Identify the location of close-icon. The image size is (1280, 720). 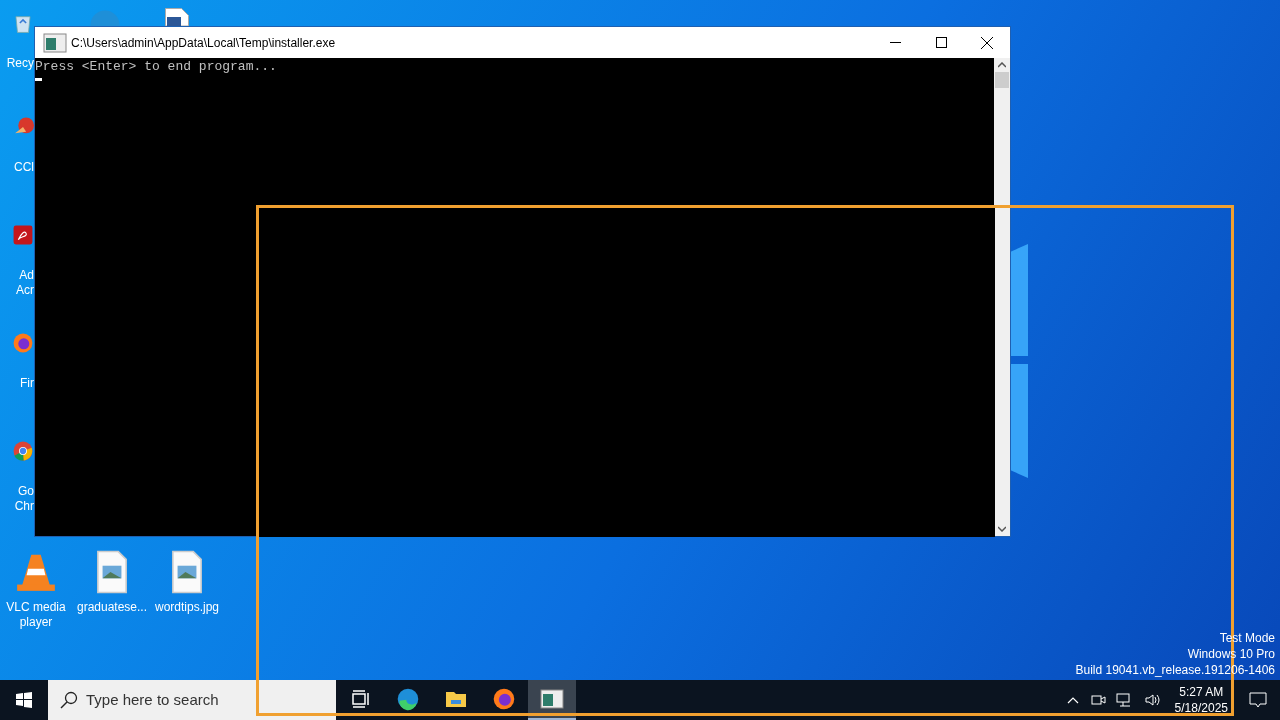
(987, 42).